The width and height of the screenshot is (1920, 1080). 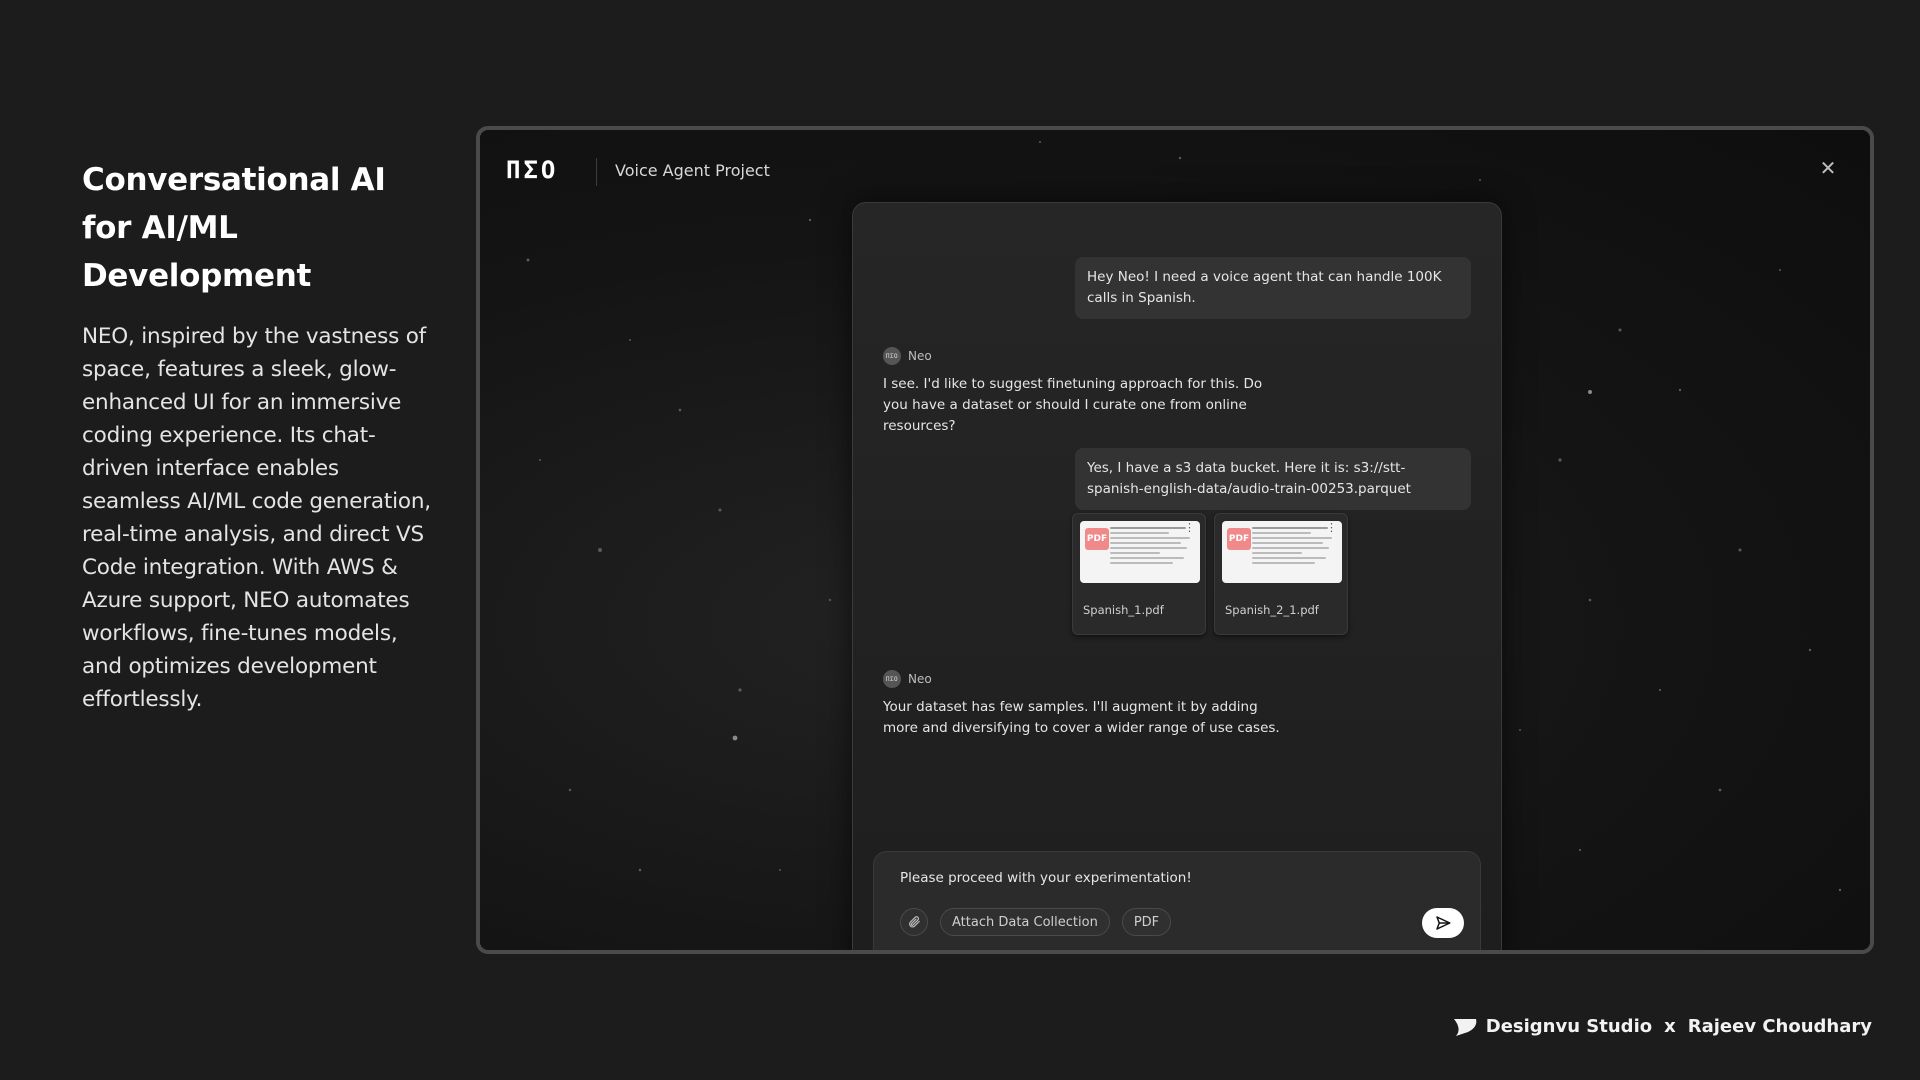 I want to click on attachment-card: PDF ⋮ Spanish_1.pdf, so click(x=1139, y=574).